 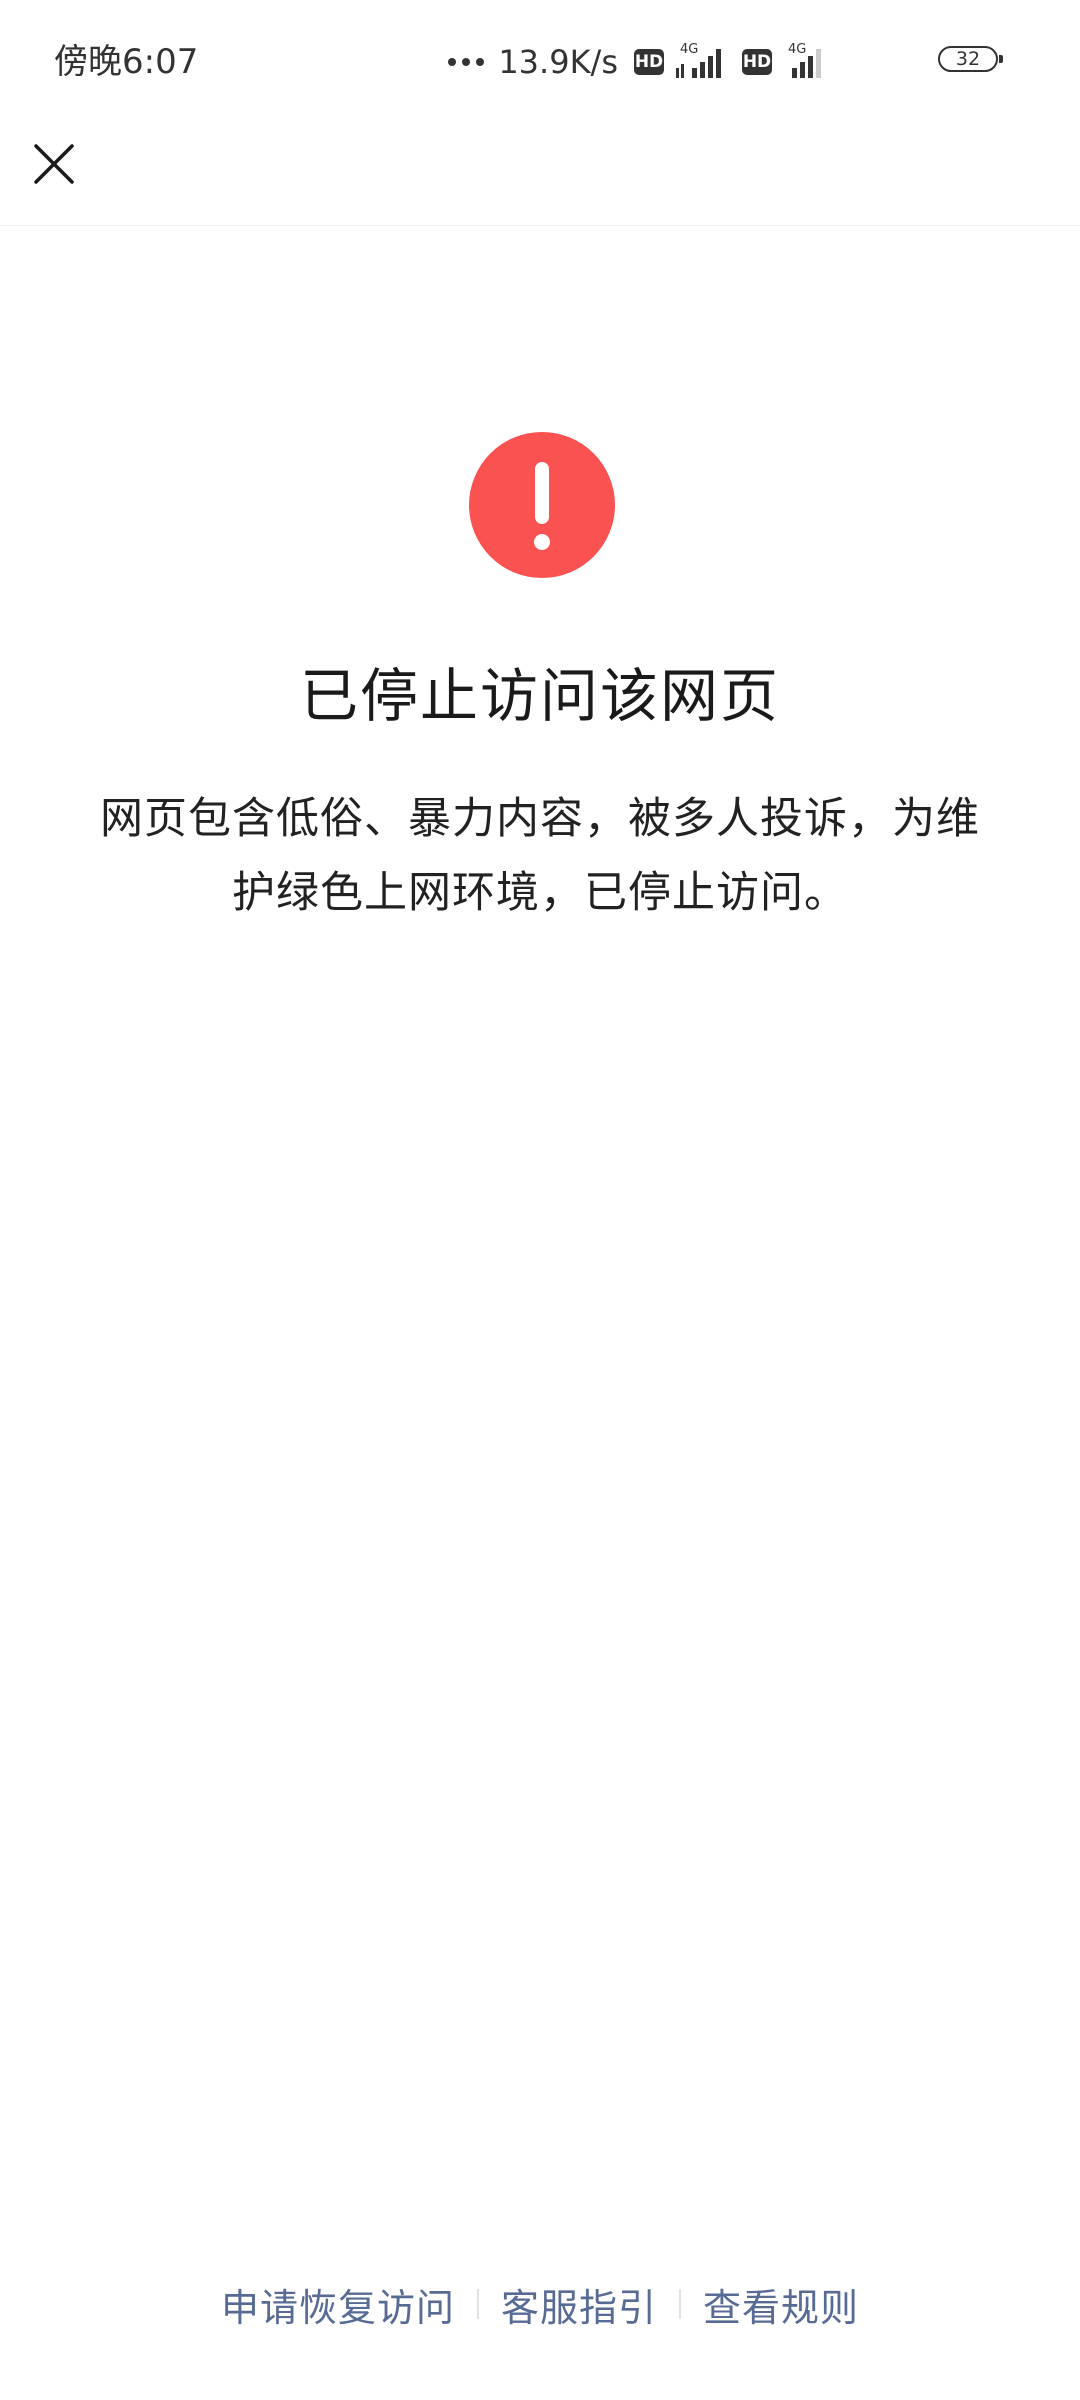 What do you see at coordinates (649, 62) in the screenshot?
I see `hd-icon: HD` at bounding box center [649, 62].